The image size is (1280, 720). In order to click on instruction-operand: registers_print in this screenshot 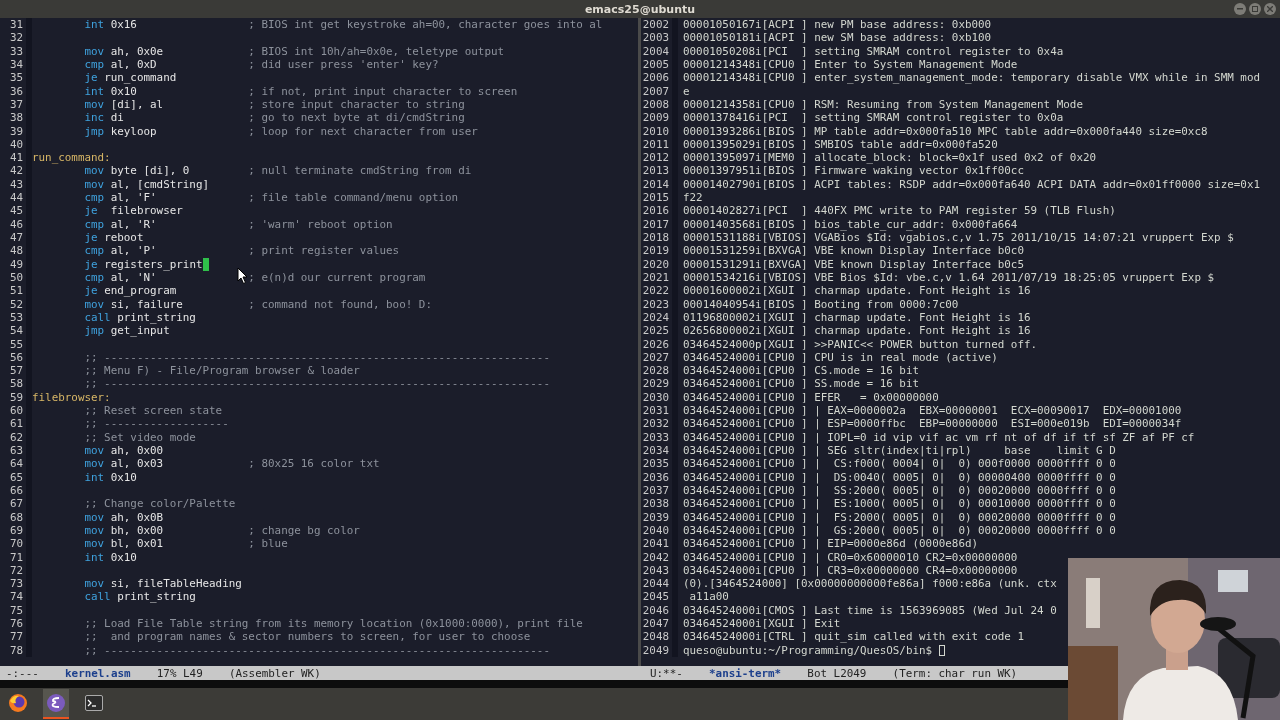, I will do `click(153, 264)`.